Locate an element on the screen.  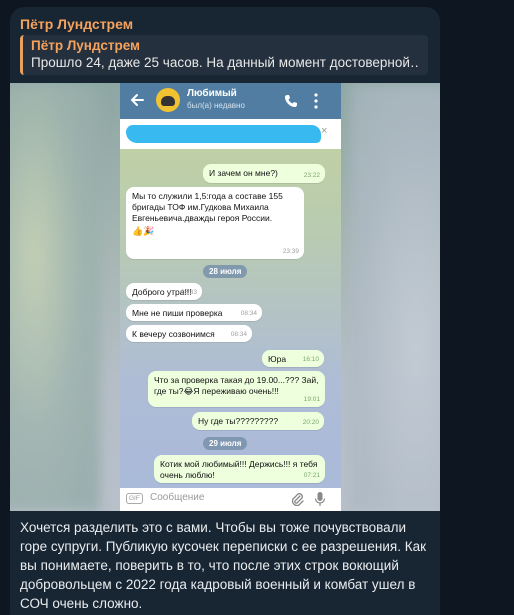
redaction-scribble is located at coordinates (223, 134).